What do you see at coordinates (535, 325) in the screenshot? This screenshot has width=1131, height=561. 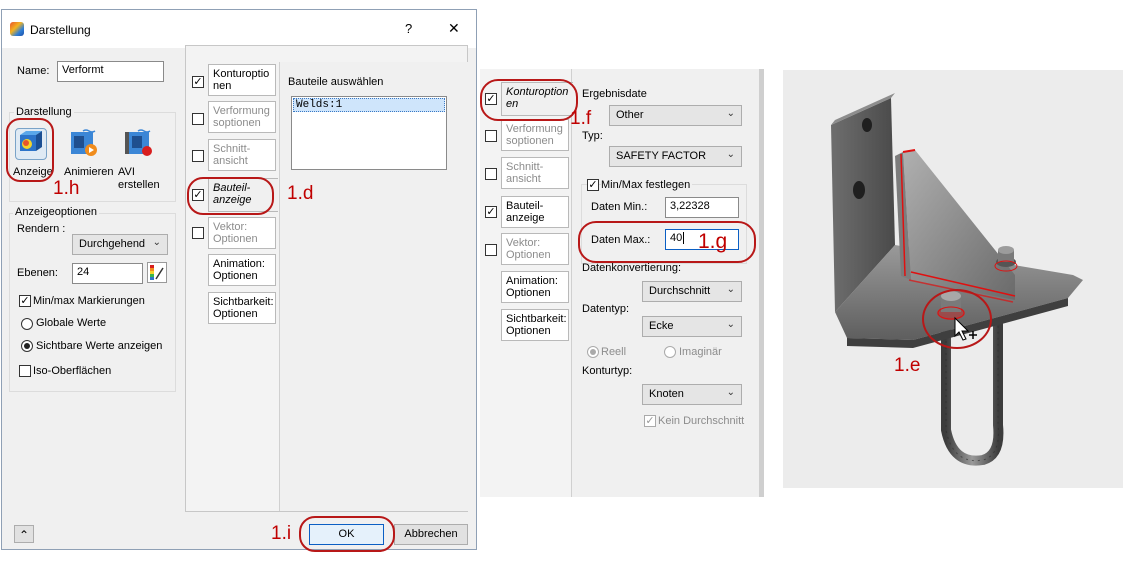 I see `p2-tab-sichtbarkeitoptionen: Sichtbarkeit: Optionen` at bounding box center [535, 325].